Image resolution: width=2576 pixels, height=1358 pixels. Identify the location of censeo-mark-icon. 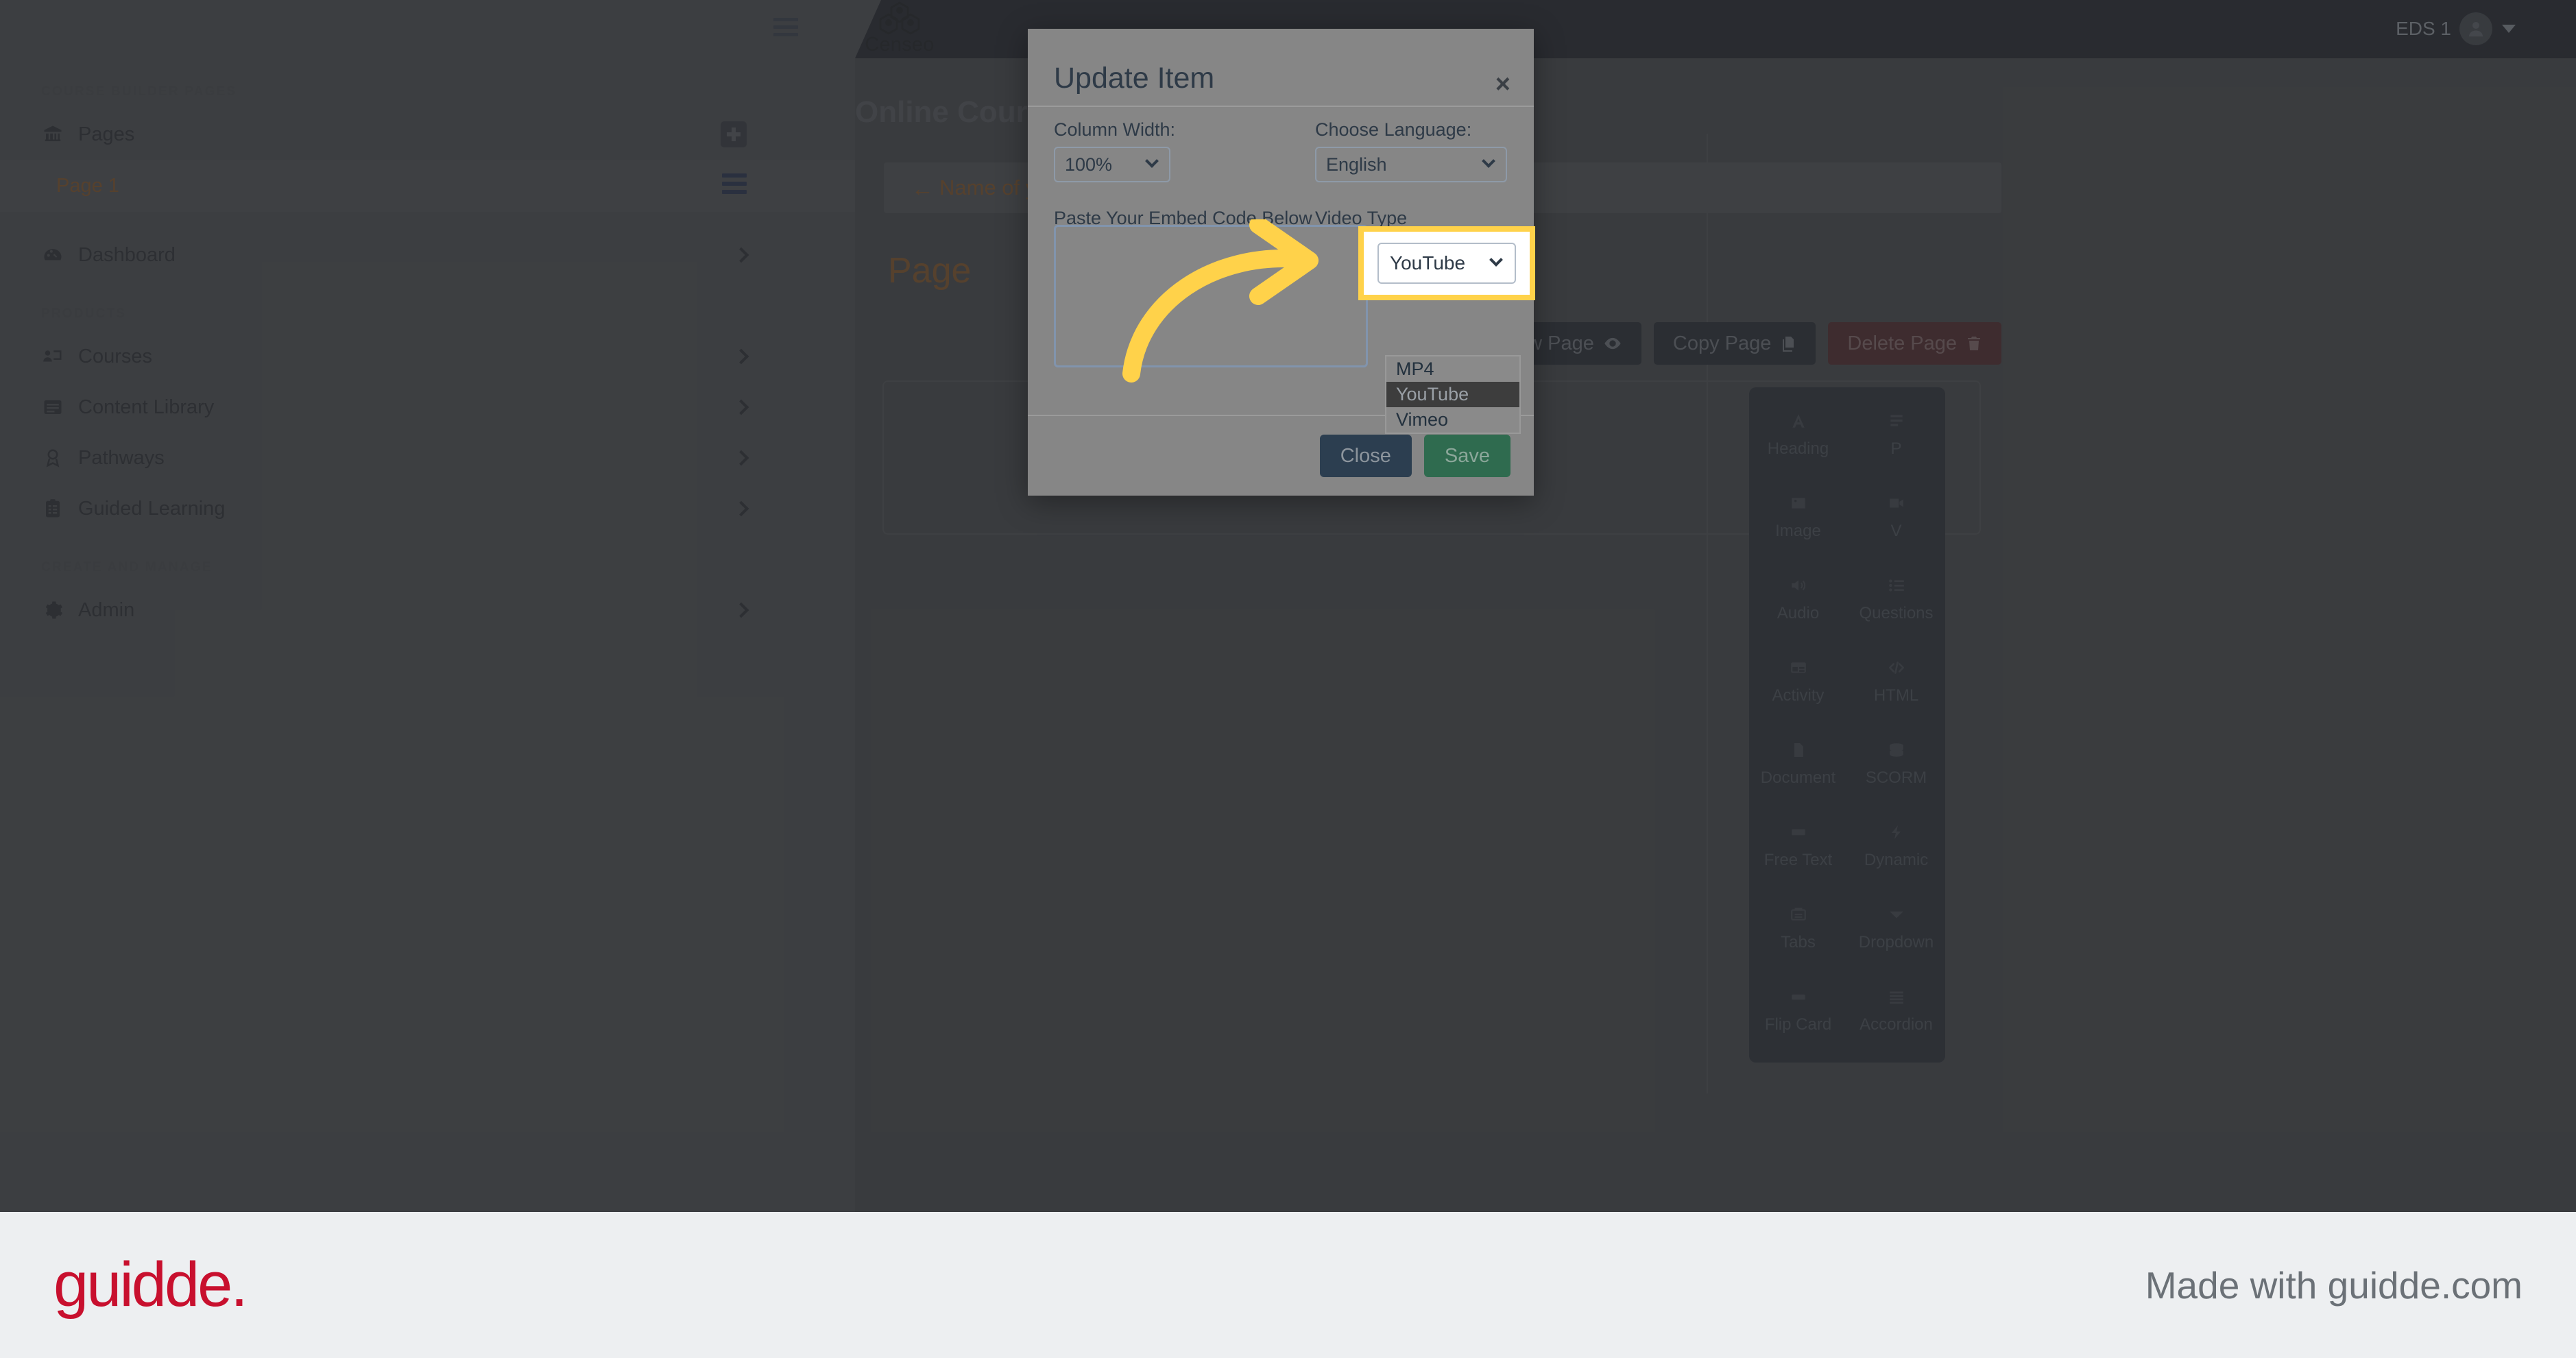
(900, 18).